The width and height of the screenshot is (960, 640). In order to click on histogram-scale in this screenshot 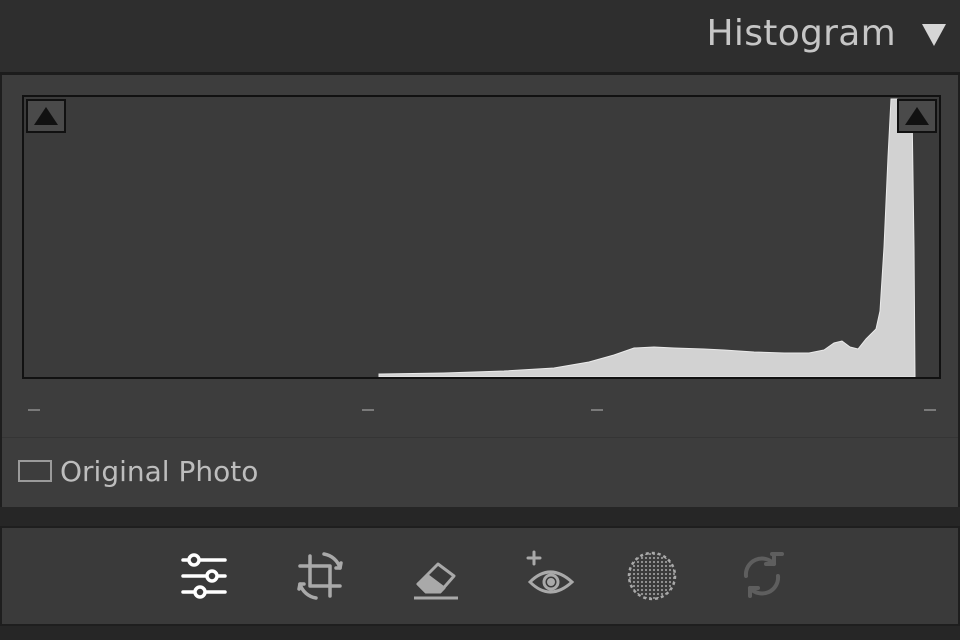, I will do `click(481, 411)`.